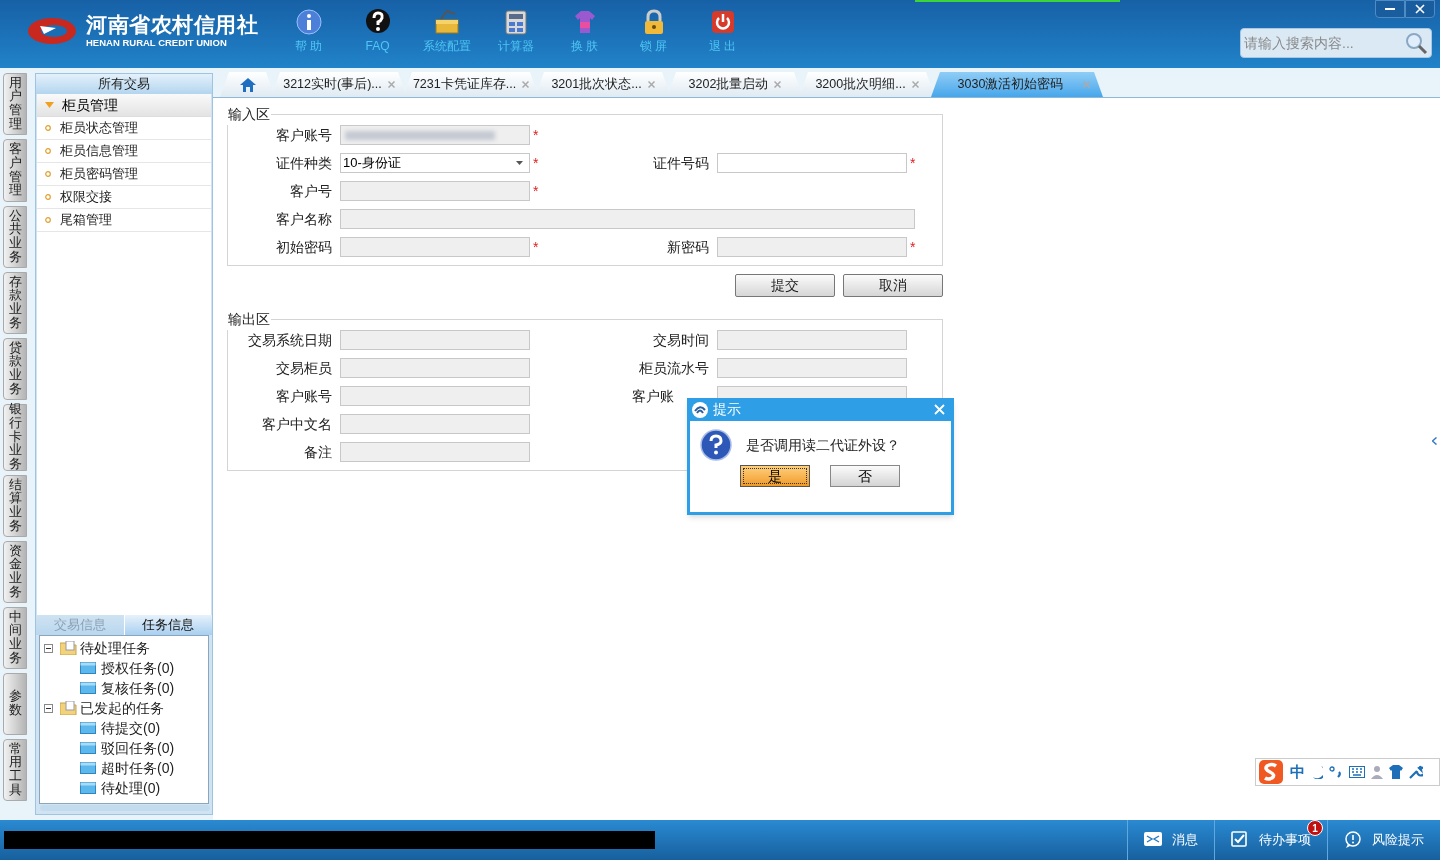 Image resolution: width=1440 pixels, height=860 pixels. I want to click on side-tab: 客户管理, so click(15, 170).